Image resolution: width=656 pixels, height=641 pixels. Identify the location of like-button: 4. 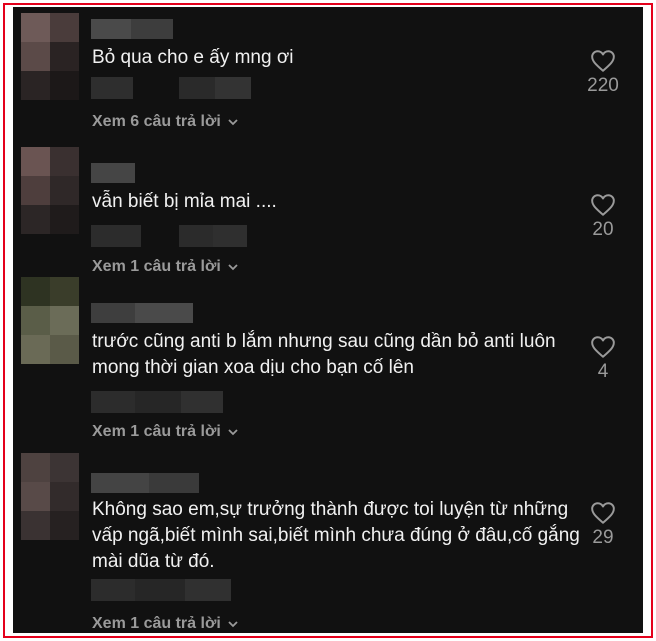
(603, 359).